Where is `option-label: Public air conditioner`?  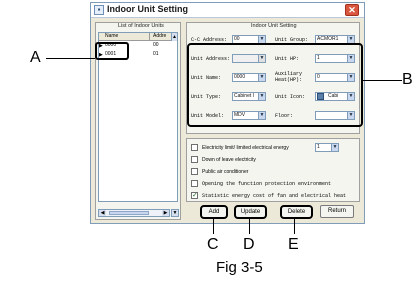 option-label: Public air conditioner is located at coordinates (225, 172).